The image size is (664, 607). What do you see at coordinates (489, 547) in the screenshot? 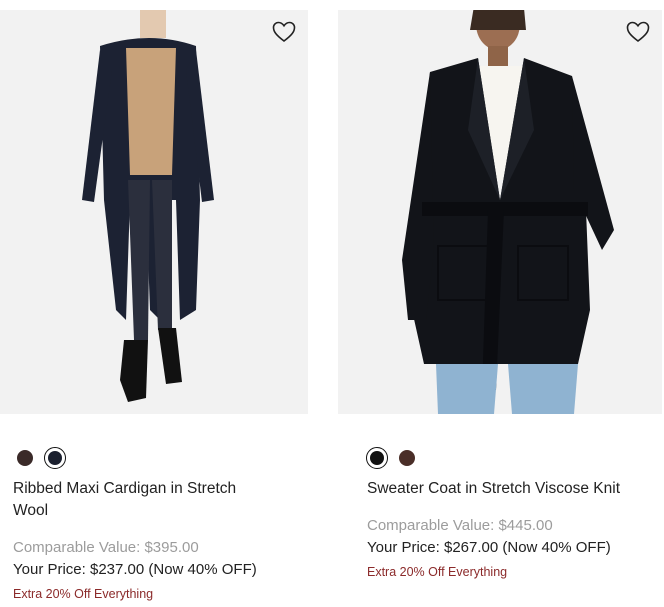
I see `your-price: Your Price: $267.00 (Now 40% OFF)` at bounding box center [489, 547].